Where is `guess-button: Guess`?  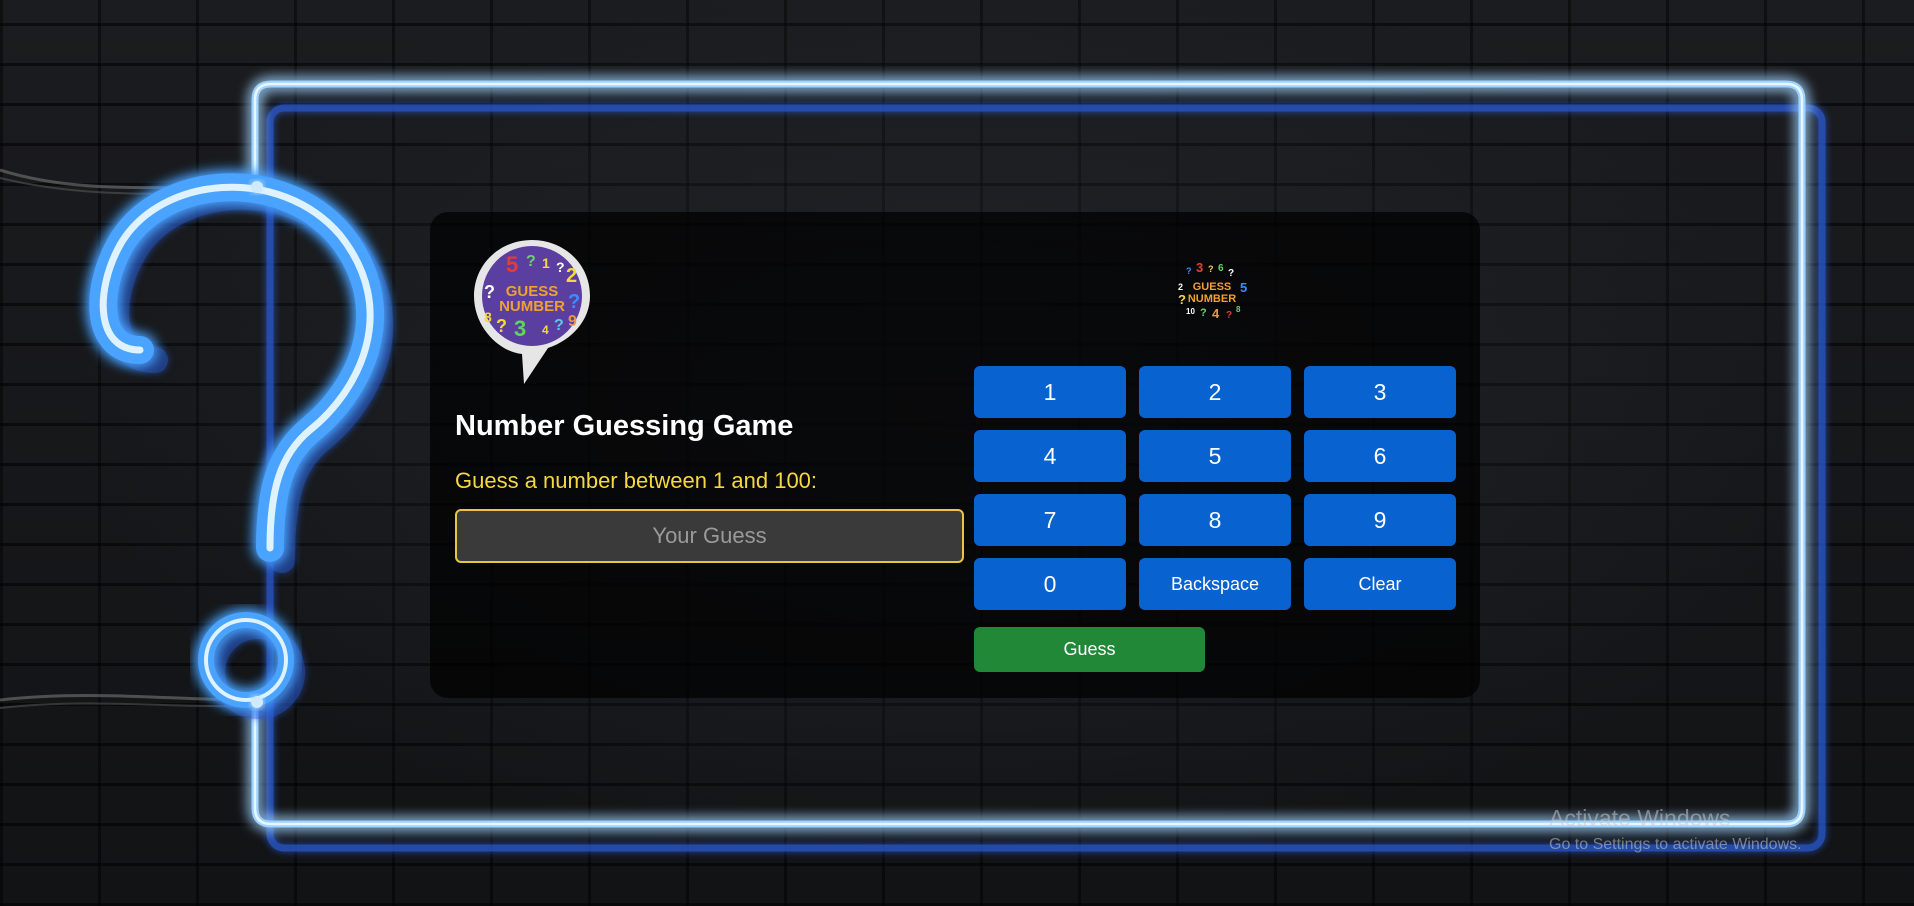
guess-button: Guess is located at coordinates (1089, 649).